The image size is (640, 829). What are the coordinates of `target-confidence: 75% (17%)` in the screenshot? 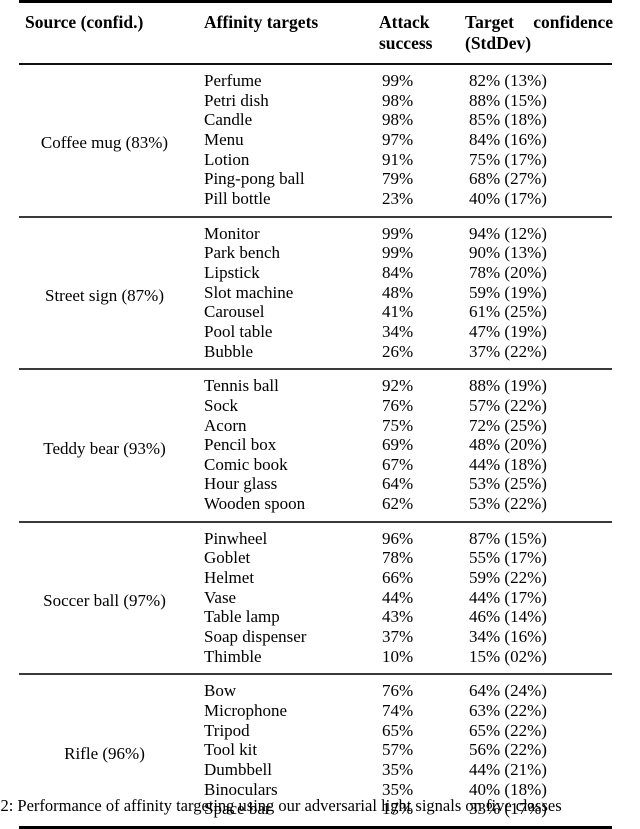 It's located at (508, 159).